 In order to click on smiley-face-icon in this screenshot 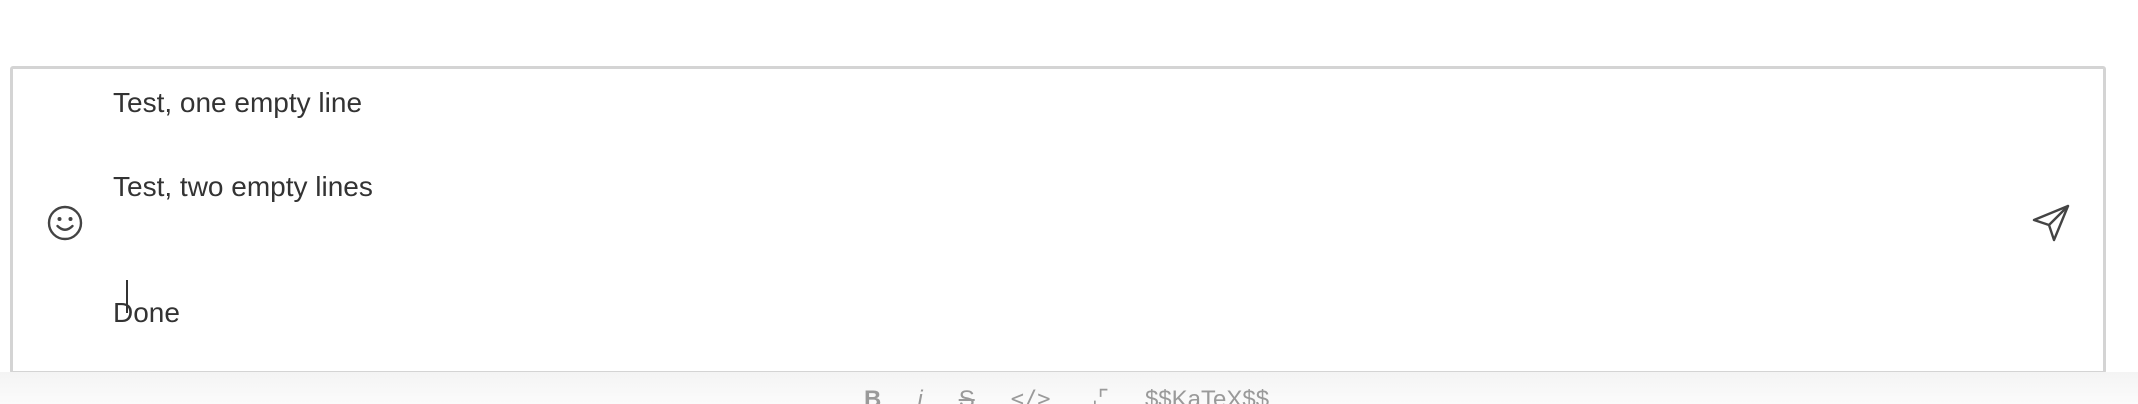, I will do `click(65, 225)`.